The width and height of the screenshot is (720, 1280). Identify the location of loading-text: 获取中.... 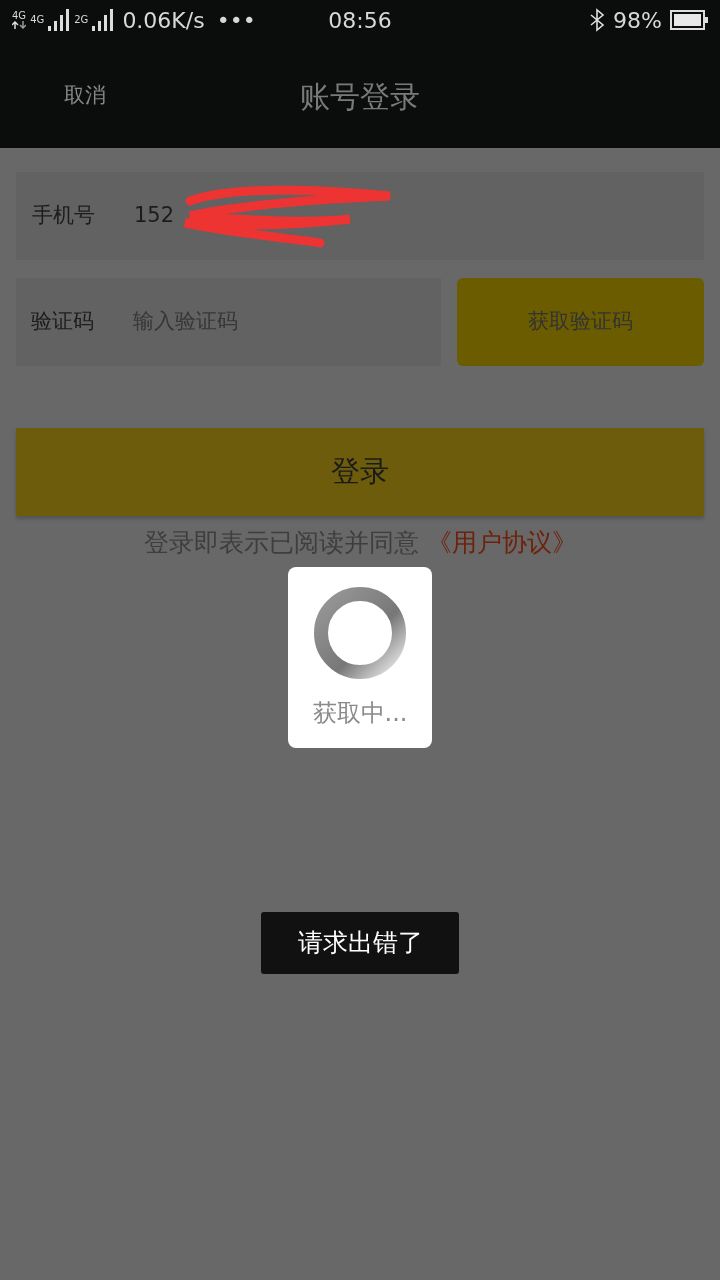
(360, 713).